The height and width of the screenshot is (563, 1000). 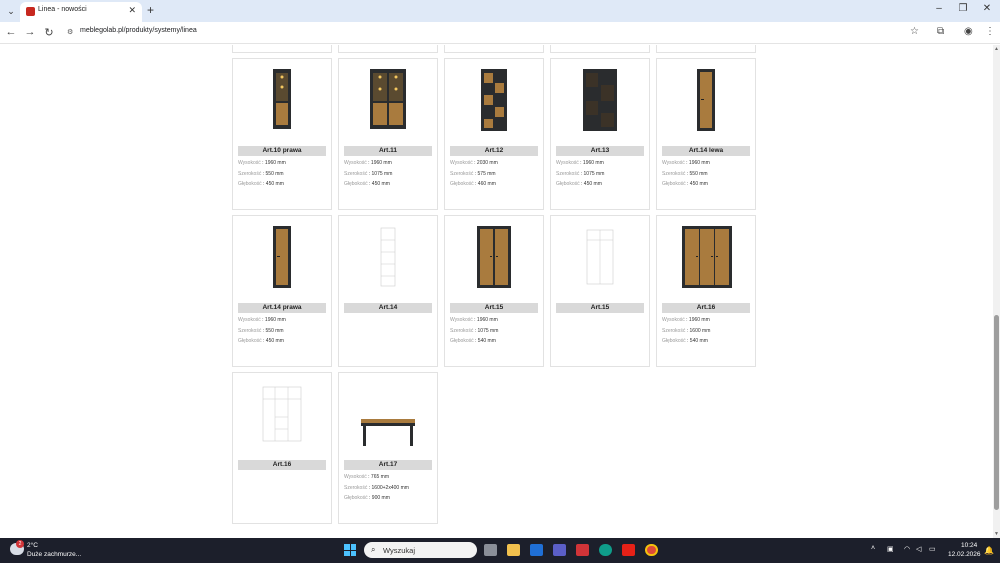 What do you see at coordinates (582, 550) in the screenshot?
I see `security-app-icon` at bounding box center [582, 550].